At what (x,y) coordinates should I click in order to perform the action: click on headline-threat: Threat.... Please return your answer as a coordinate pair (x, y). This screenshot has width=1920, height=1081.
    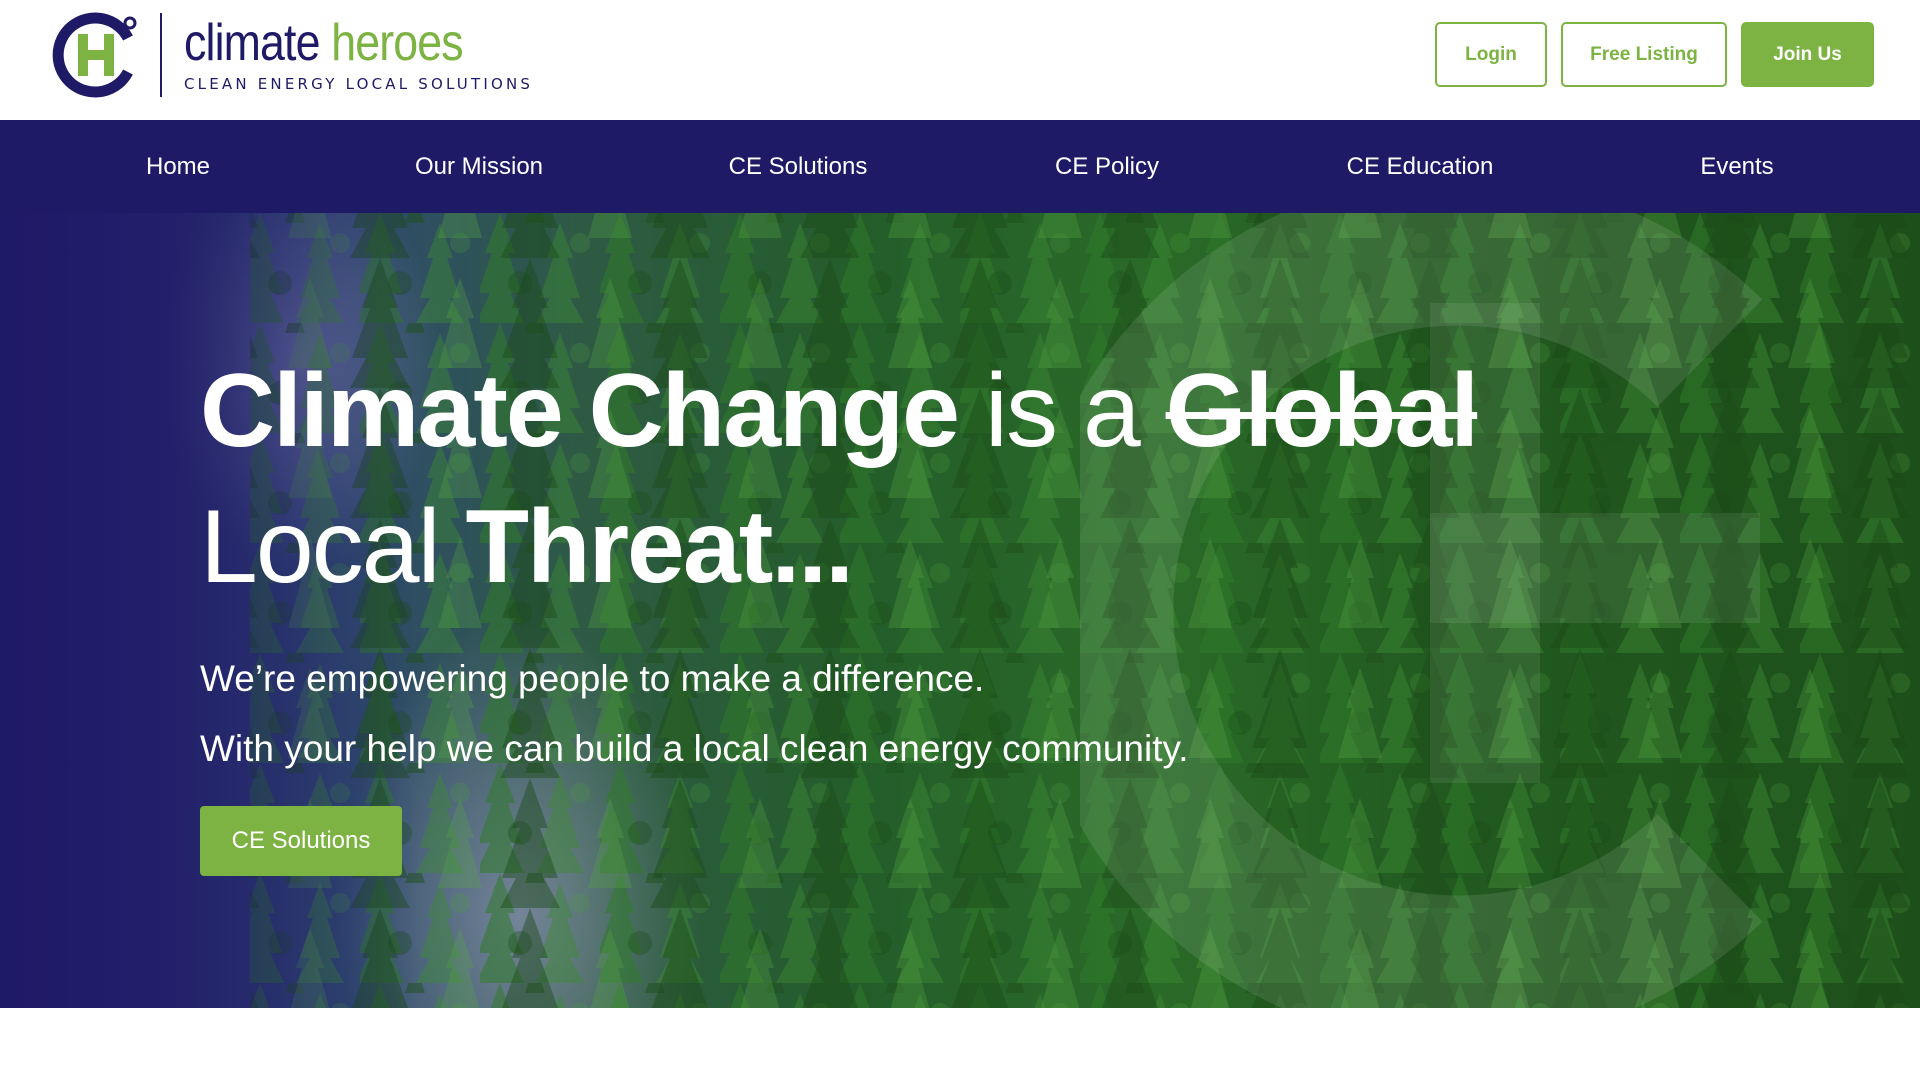
    Looking at the image, I should click on (646, 547).